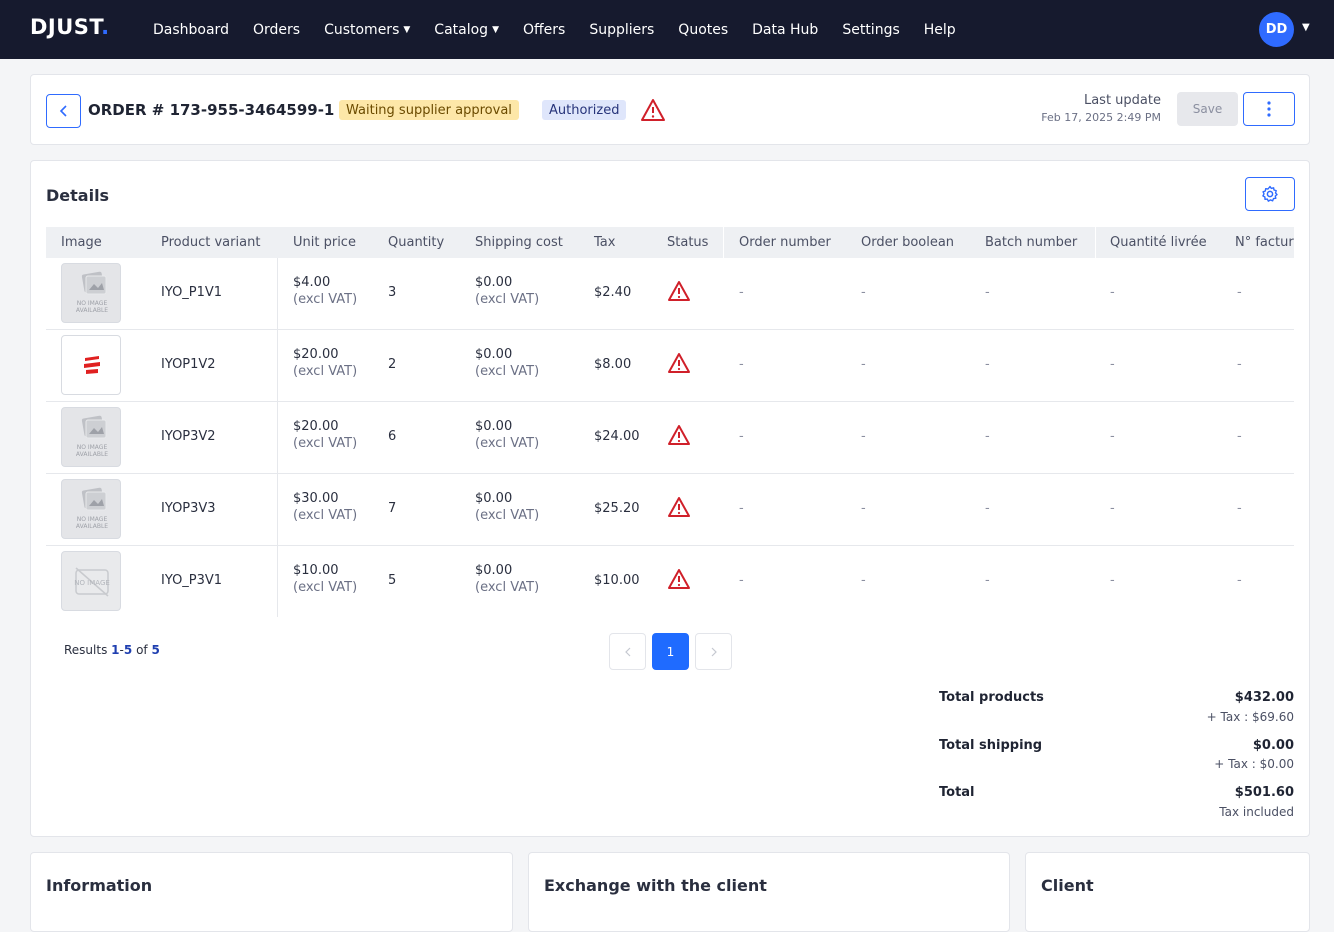 The image size is (1334, 932). What do you see at coordinates (617, 436) in the screenshot?
I see `tax: $24.00` at bounding box center [617, 436].